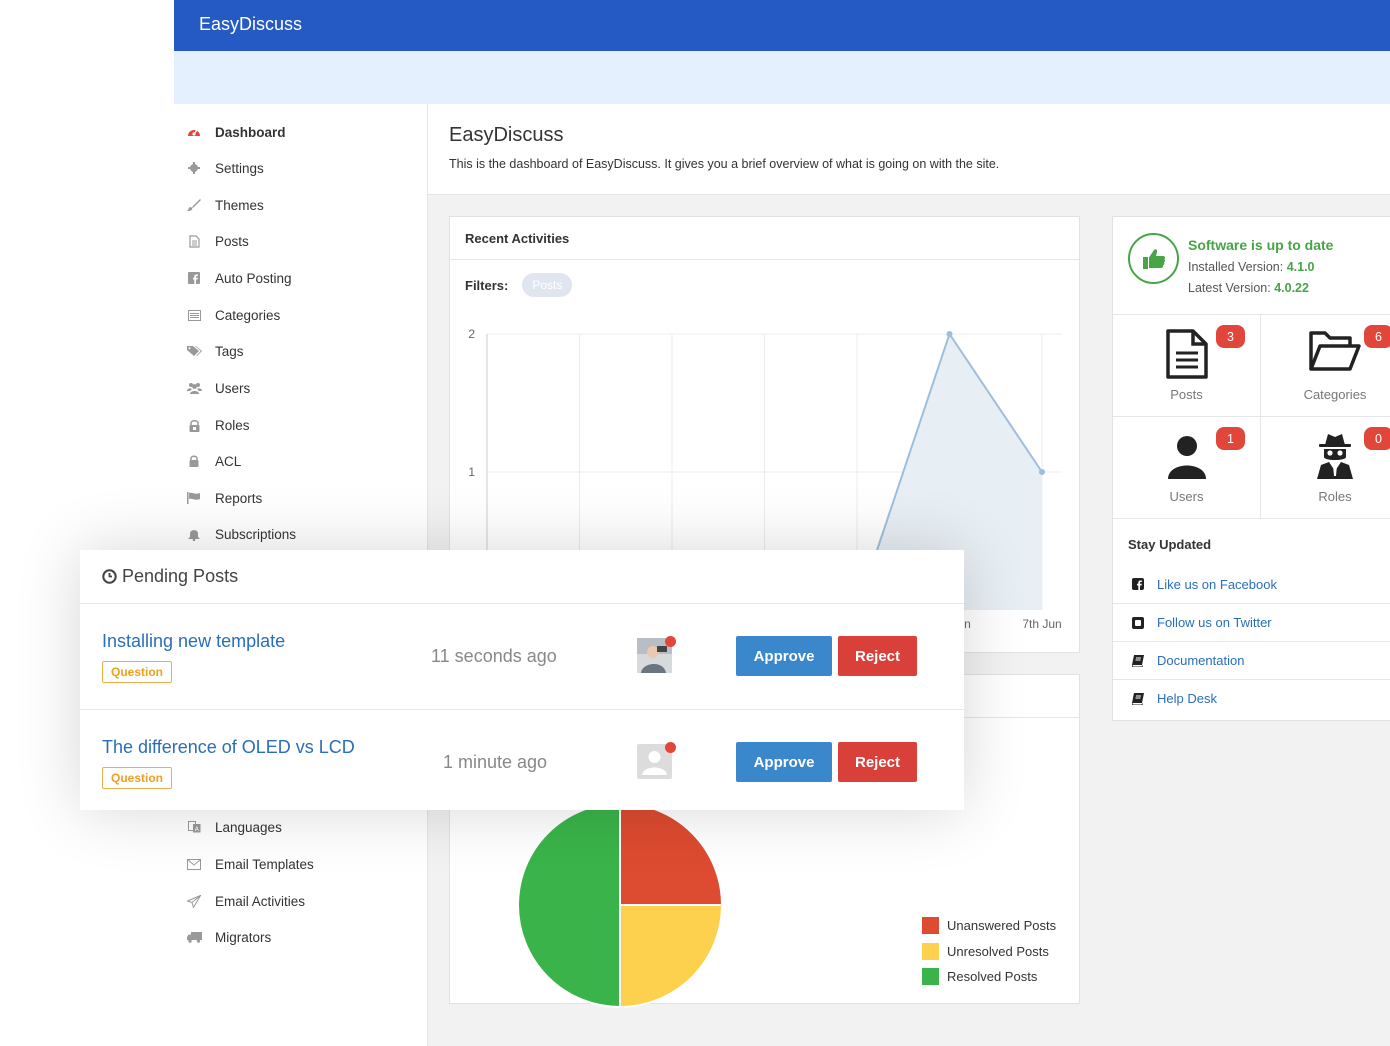  I want to click on sidebar-item-reports: Reports, so click(224, 498).